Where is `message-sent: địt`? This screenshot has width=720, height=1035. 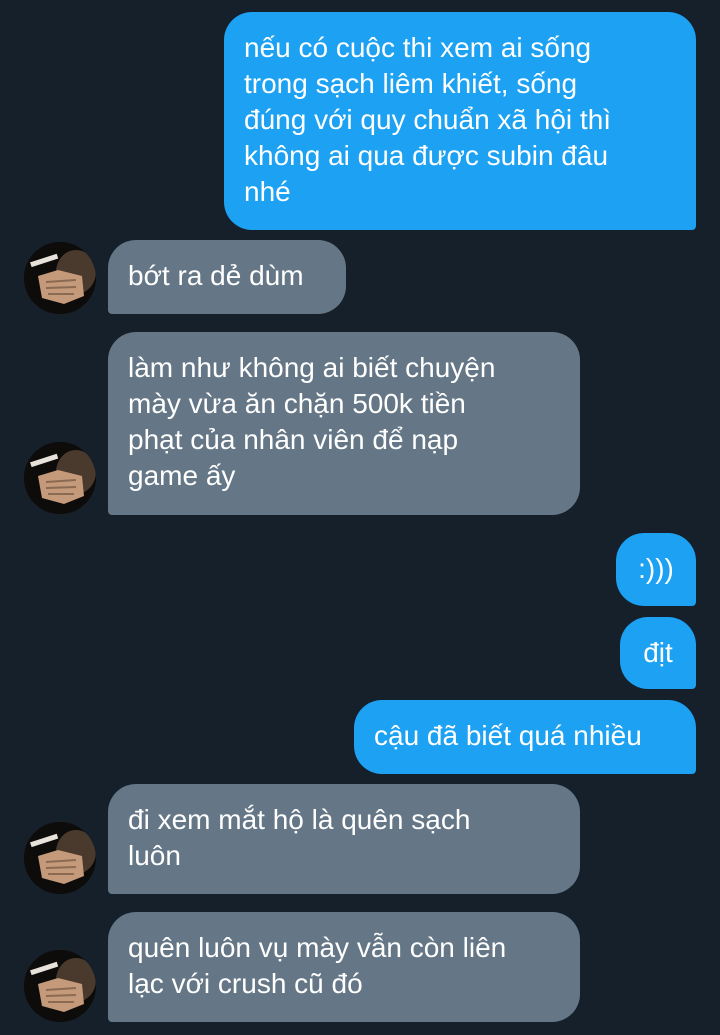 message-sent: địt is located at coordinates (658, 653).